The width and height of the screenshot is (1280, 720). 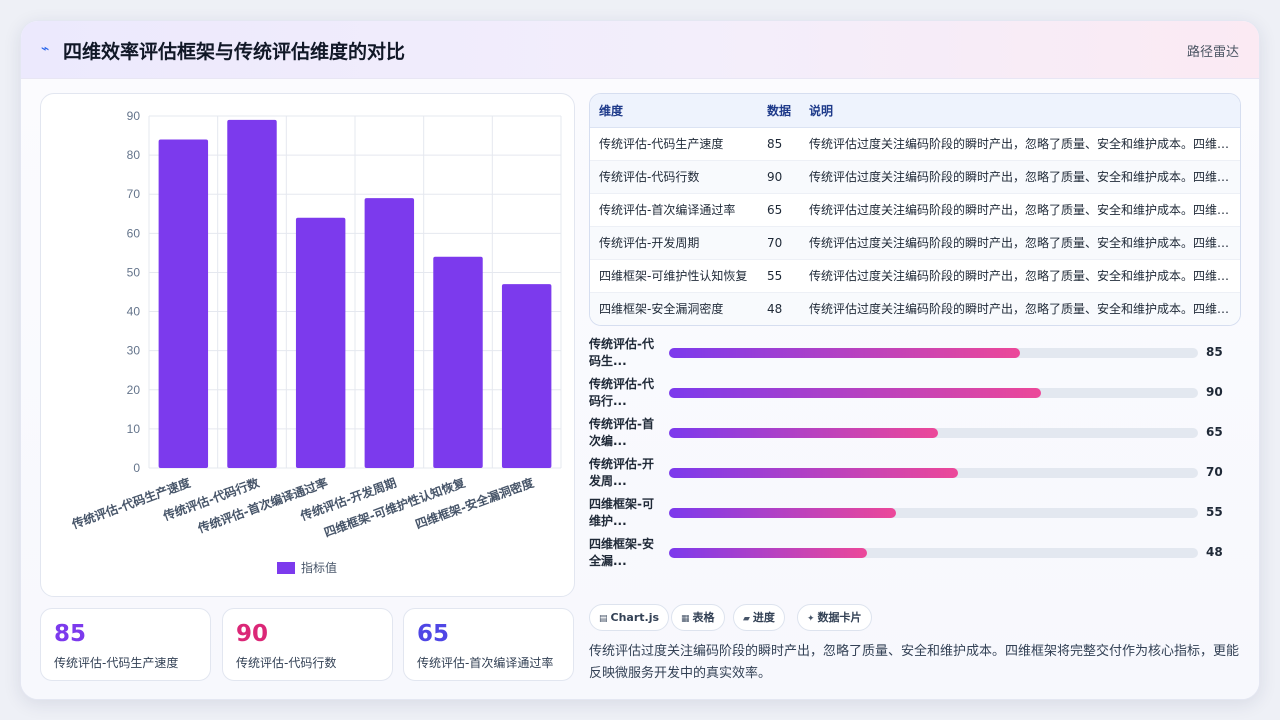 What do you see at coordinates (475, 502) in the screenshot?
I see `x-tick-label: 四维框架-安全漏洞密度` at bounding box center [475, 502].